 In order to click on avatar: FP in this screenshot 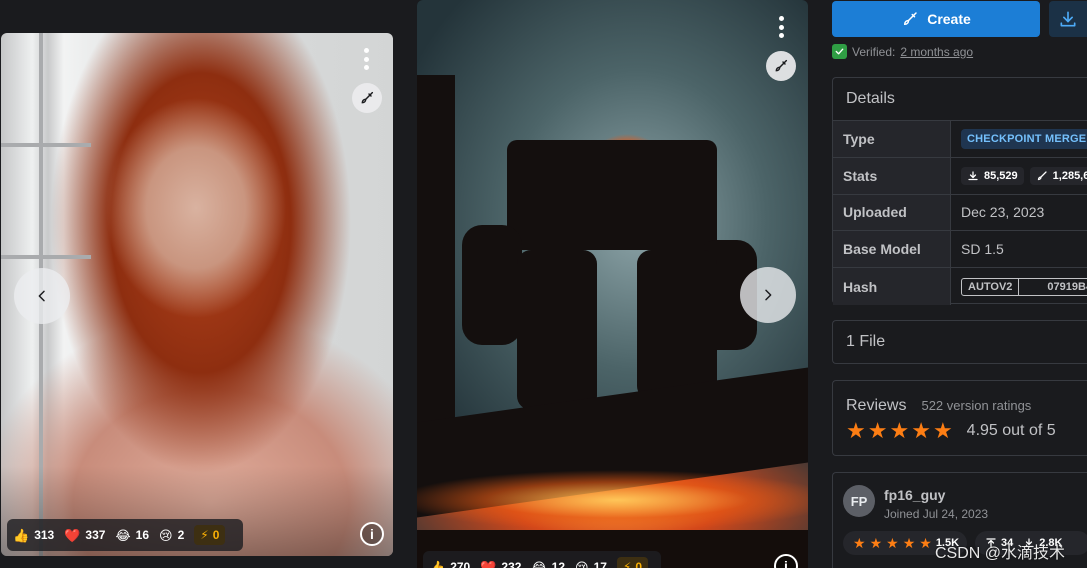, I will do `click(859, 501)`.